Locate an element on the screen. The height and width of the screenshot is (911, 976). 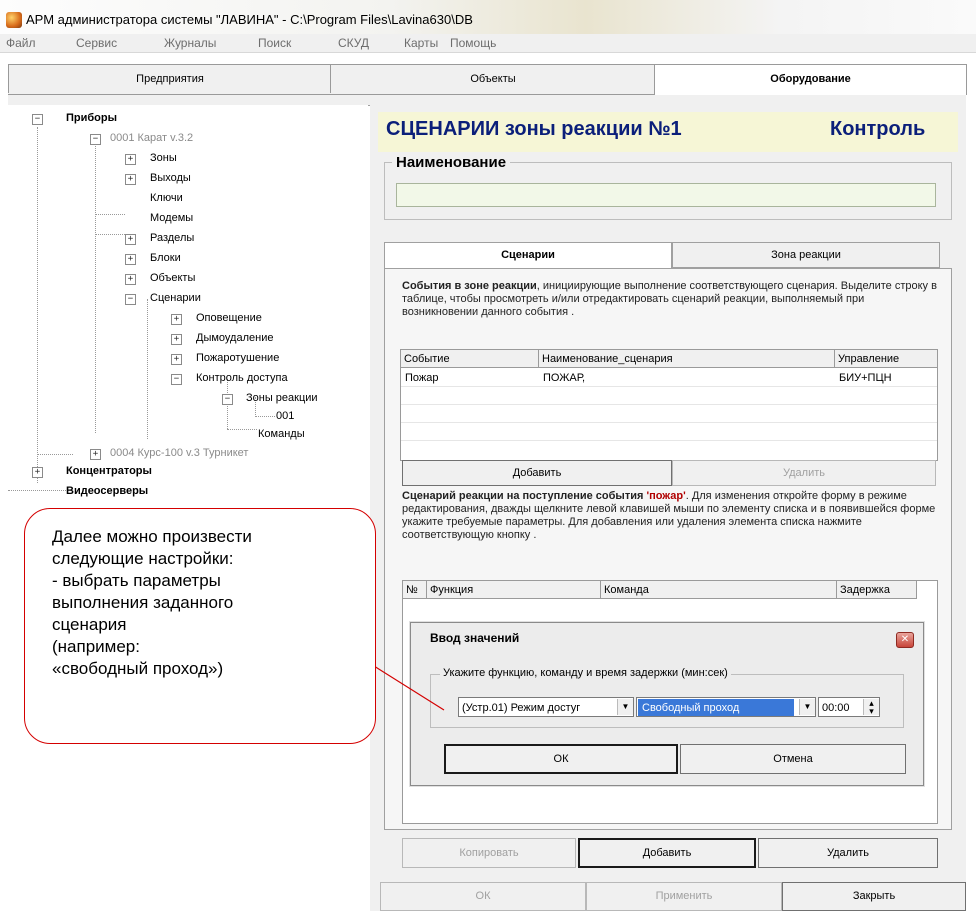
callout-line: «свободный проход») is located at coordinates (138, 668).